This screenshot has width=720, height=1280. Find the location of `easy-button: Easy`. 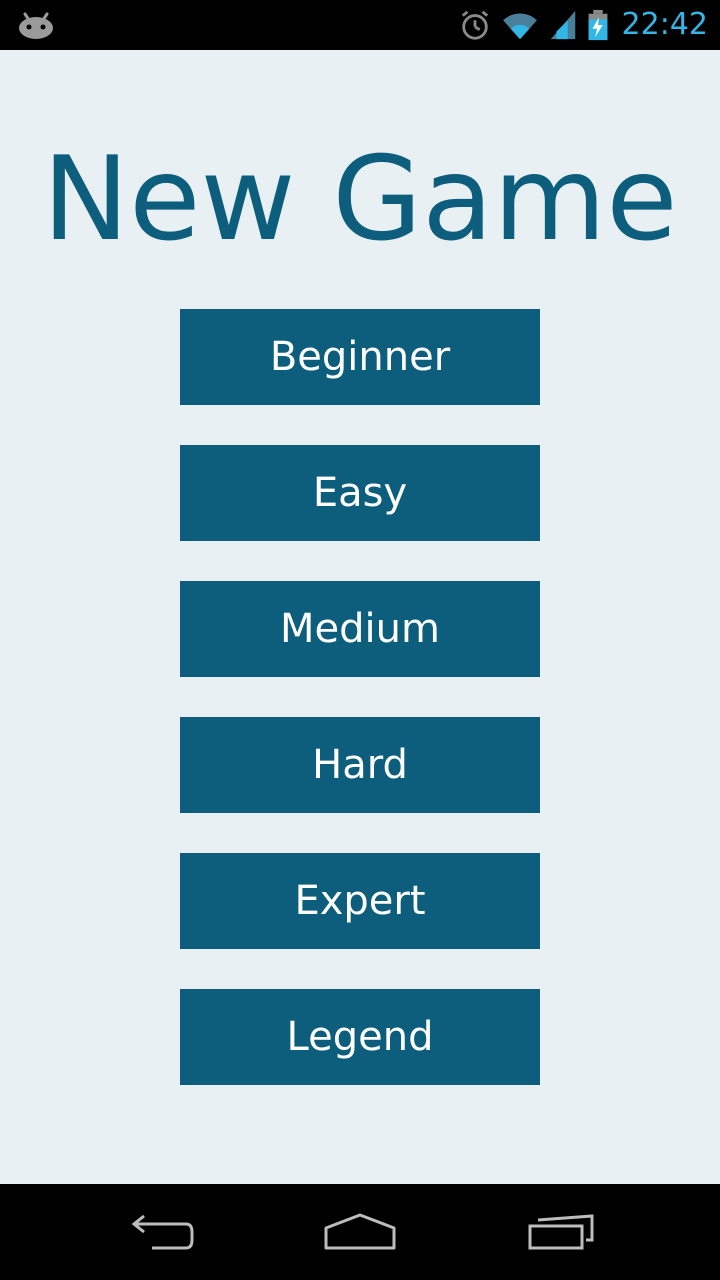

easy-button: Easy is located at coordinates (360, 493).